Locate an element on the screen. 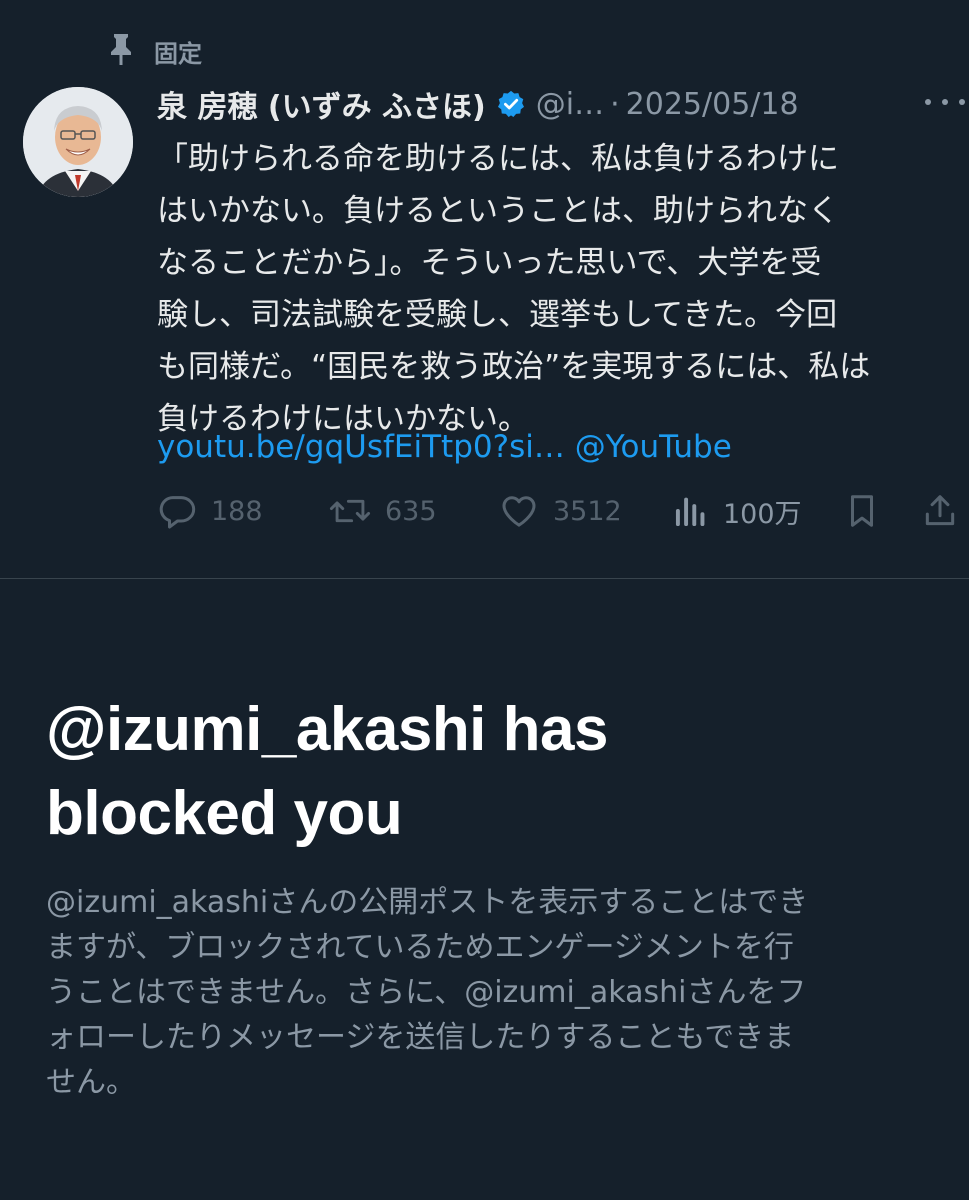 The width and height of the screenshot is (969, 1200). bar-chart-icon is located at coordinates (691, 511).